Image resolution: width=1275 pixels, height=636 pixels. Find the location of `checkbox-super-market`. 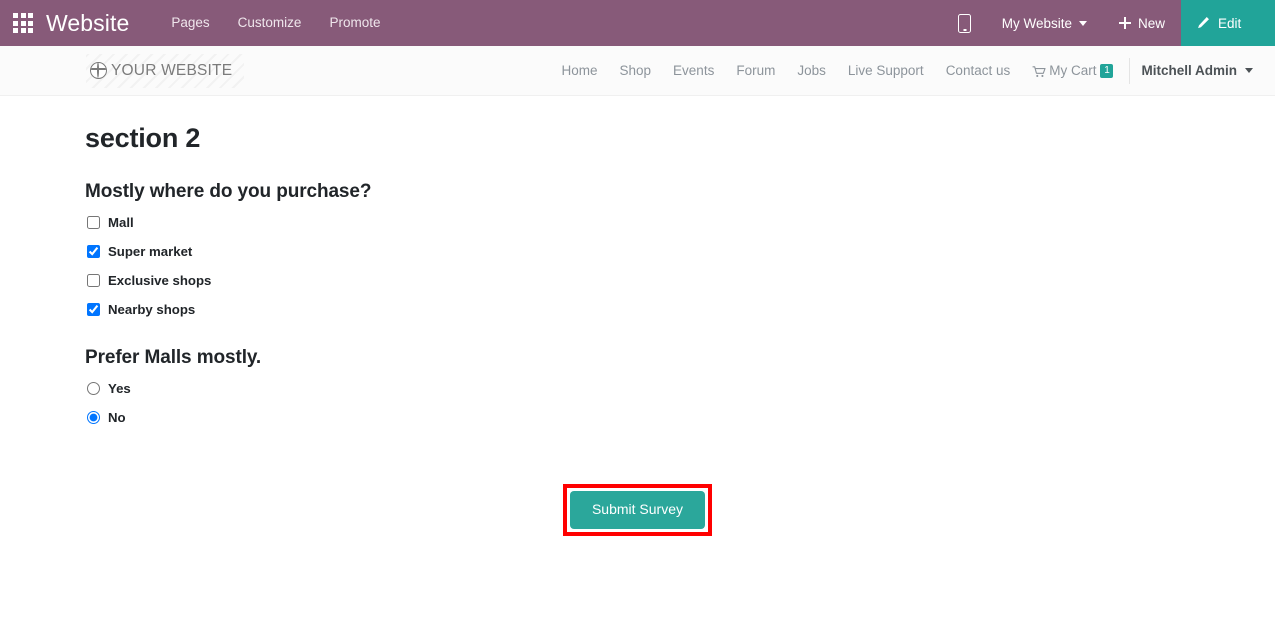

checkbox-super-market is located at coordinates (93, 251).